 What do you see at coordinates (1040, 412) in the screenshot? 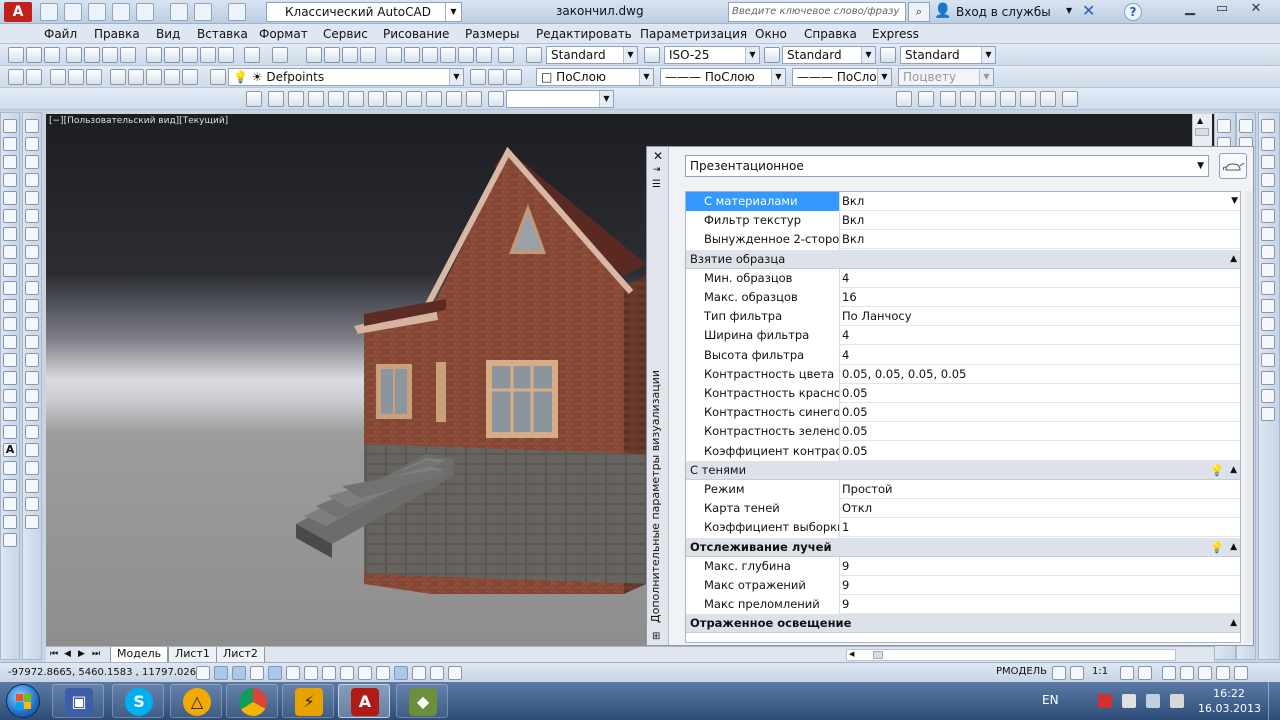
I see `property-value: 0.05` at bounding box center [1040, 412].